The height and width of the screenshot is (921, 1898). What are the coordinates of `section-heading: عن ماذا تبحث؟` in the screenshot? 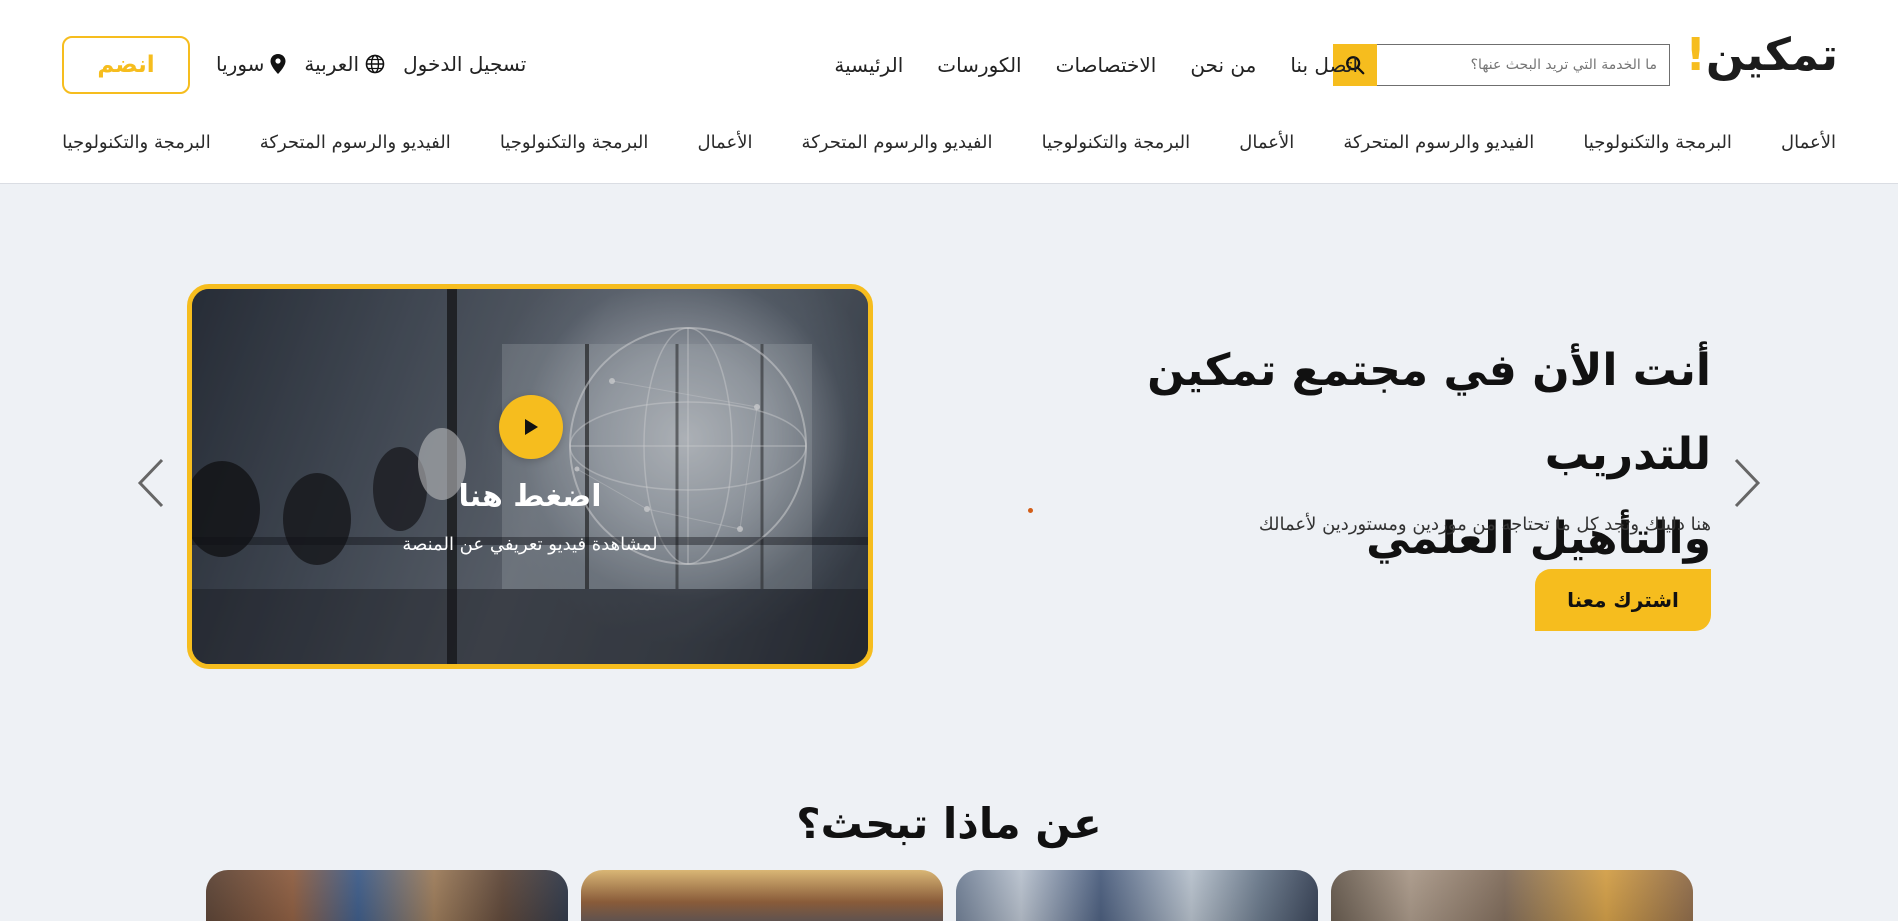 It's located at (949, 823).